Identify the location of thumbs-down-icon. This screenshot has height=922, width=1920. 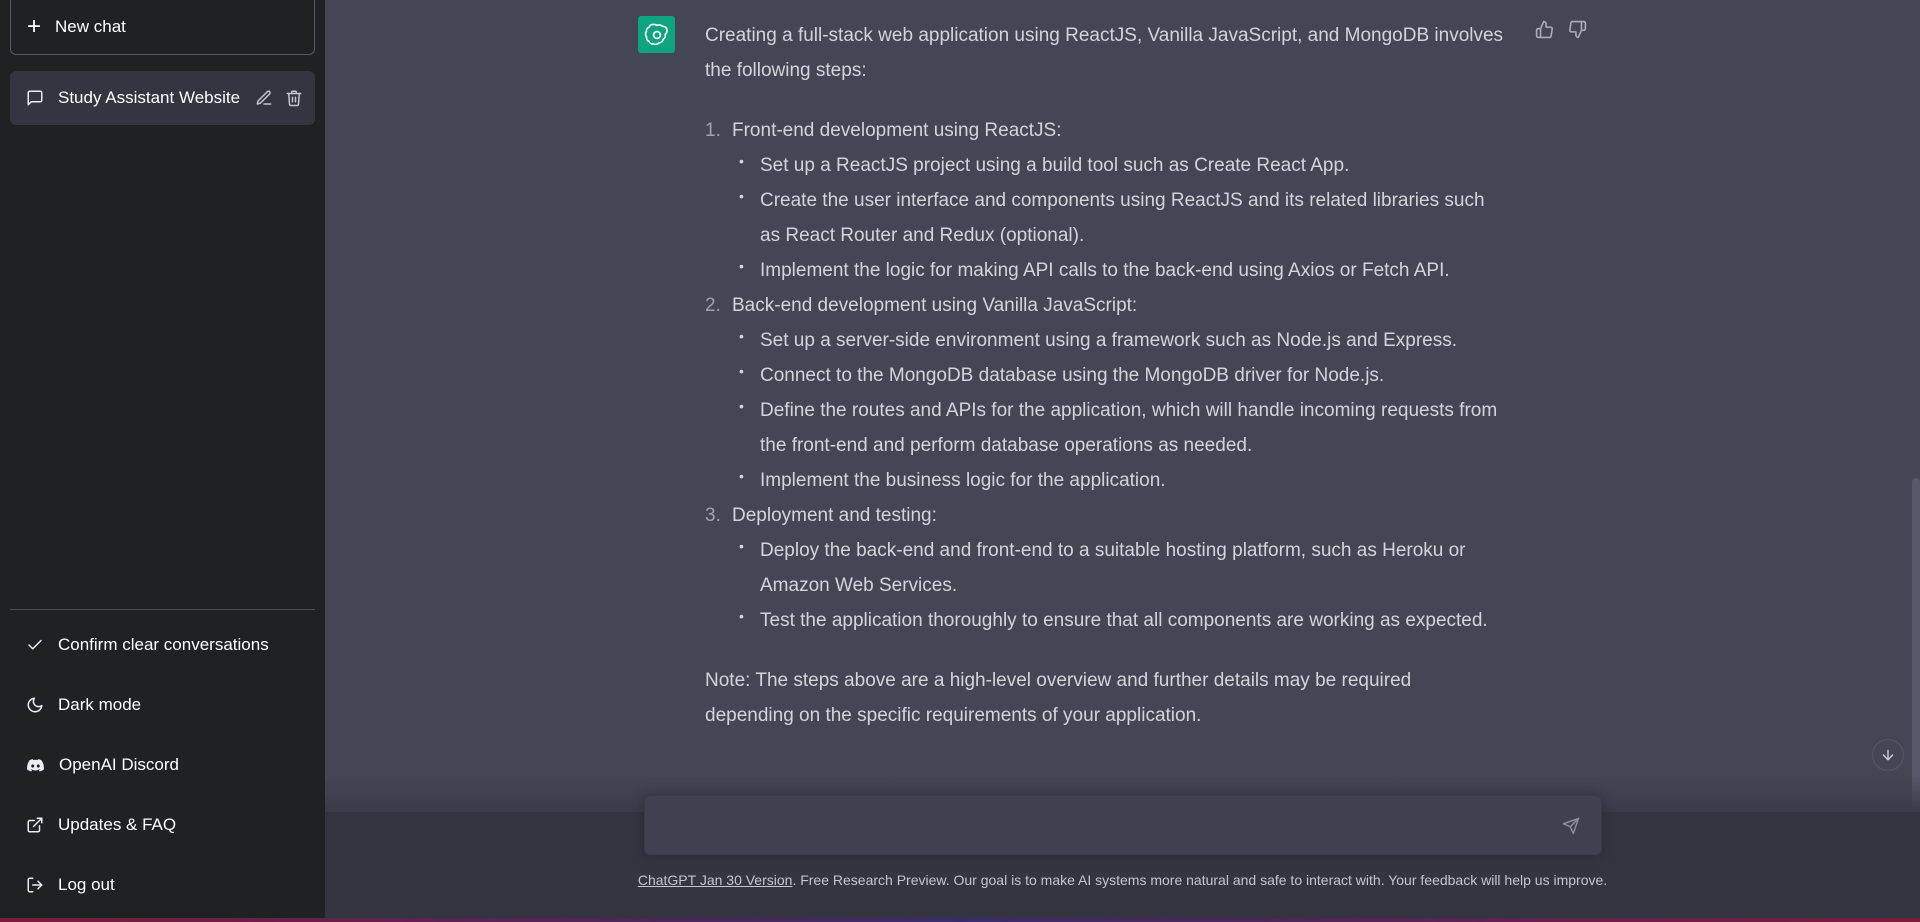
(1577, 29).